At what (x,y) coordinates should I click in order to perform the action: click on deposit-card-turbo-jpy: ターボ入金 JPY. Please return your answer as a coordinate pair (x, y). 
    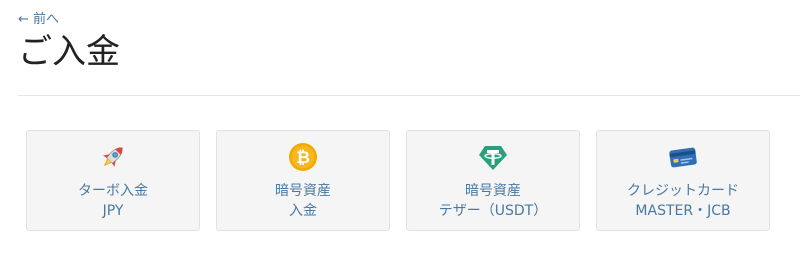
    Looking at the image, I should click on (113, 180).